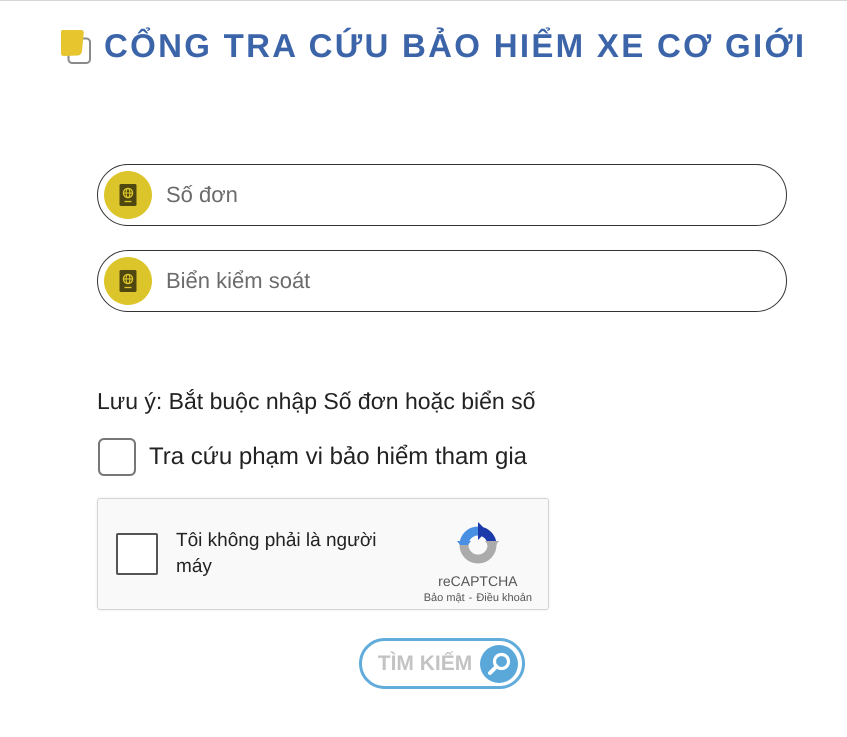 The height and width of the screenshot is (737, 847). I want to click on captcha-label: Tôi không phải là người máy, so click(277, 554).